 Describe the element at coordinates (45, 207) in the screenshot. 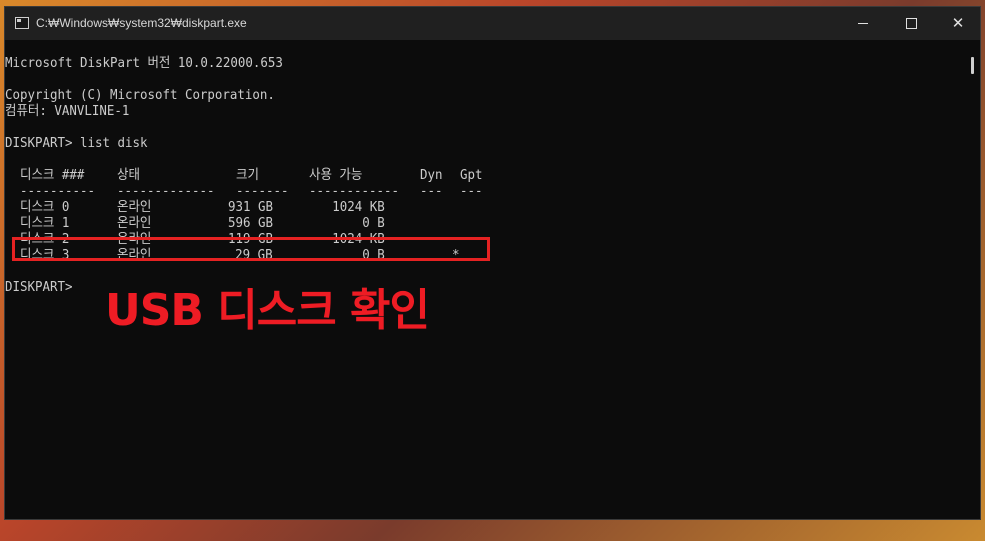

I see `table-row-disk: 디스크 0` at that location.